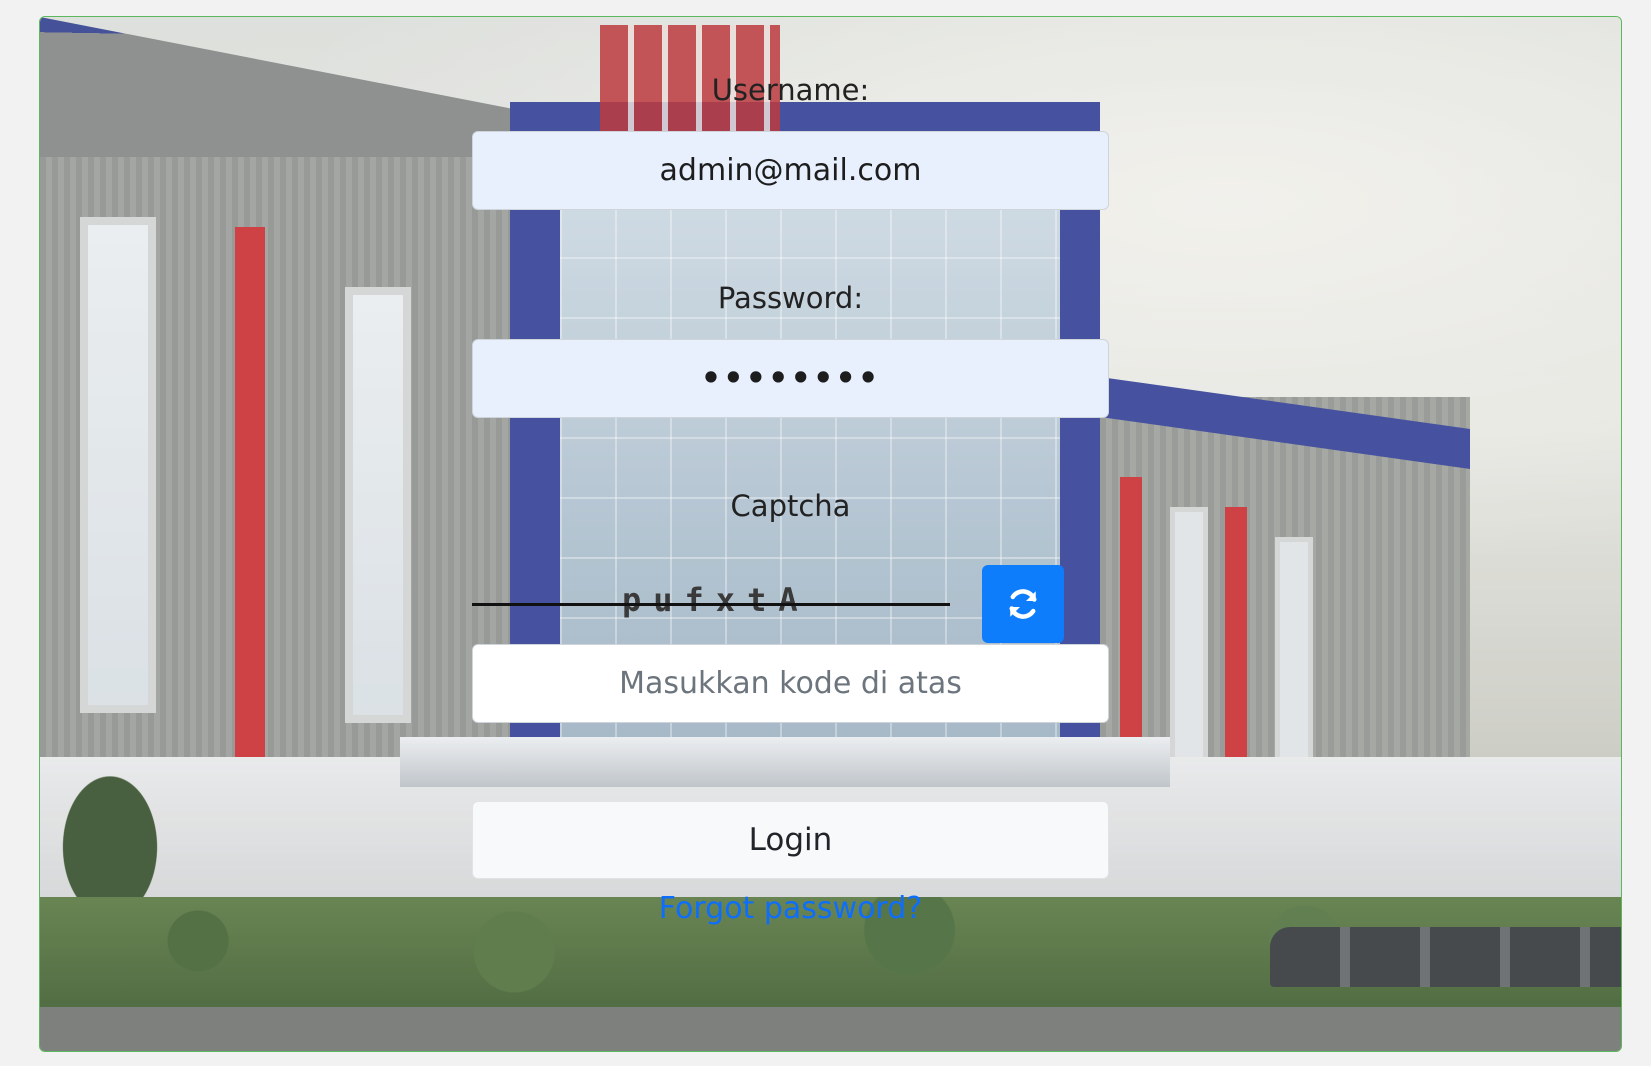 This screenshot has width=1651, height=1066. What do you see at coordinates (790, 378) in the screenshot?
I see `password-input: ••••••••` at bounding box center [790, 378].